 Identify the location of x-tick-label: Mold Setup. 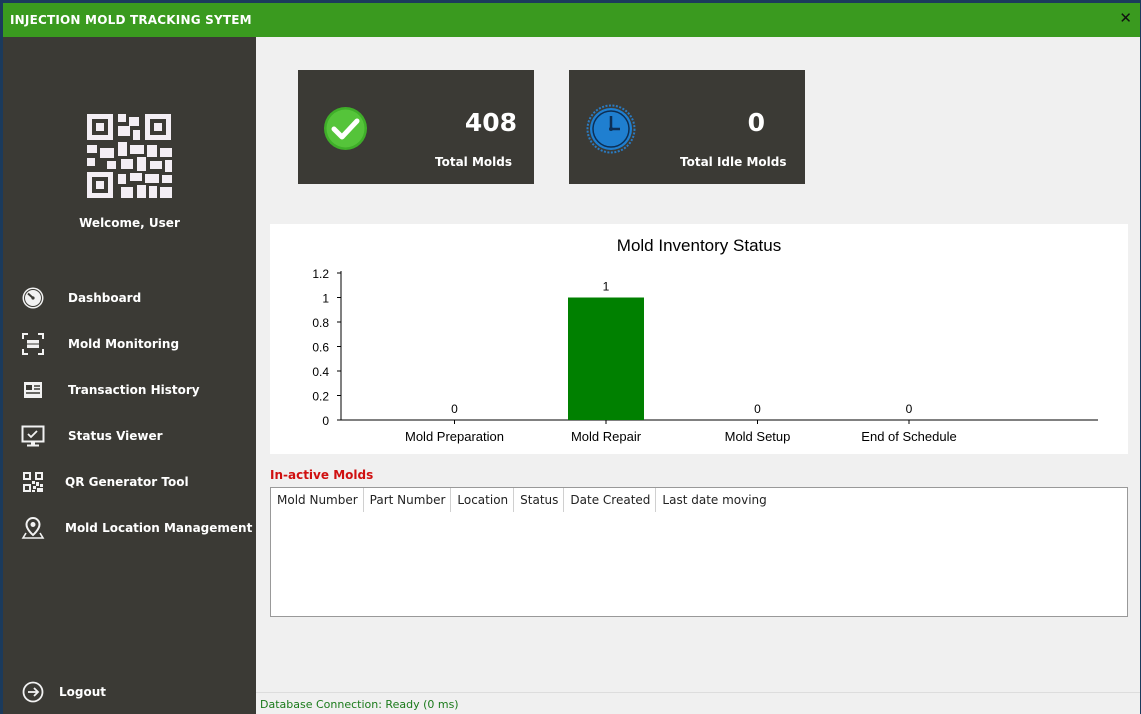
(758, 436).